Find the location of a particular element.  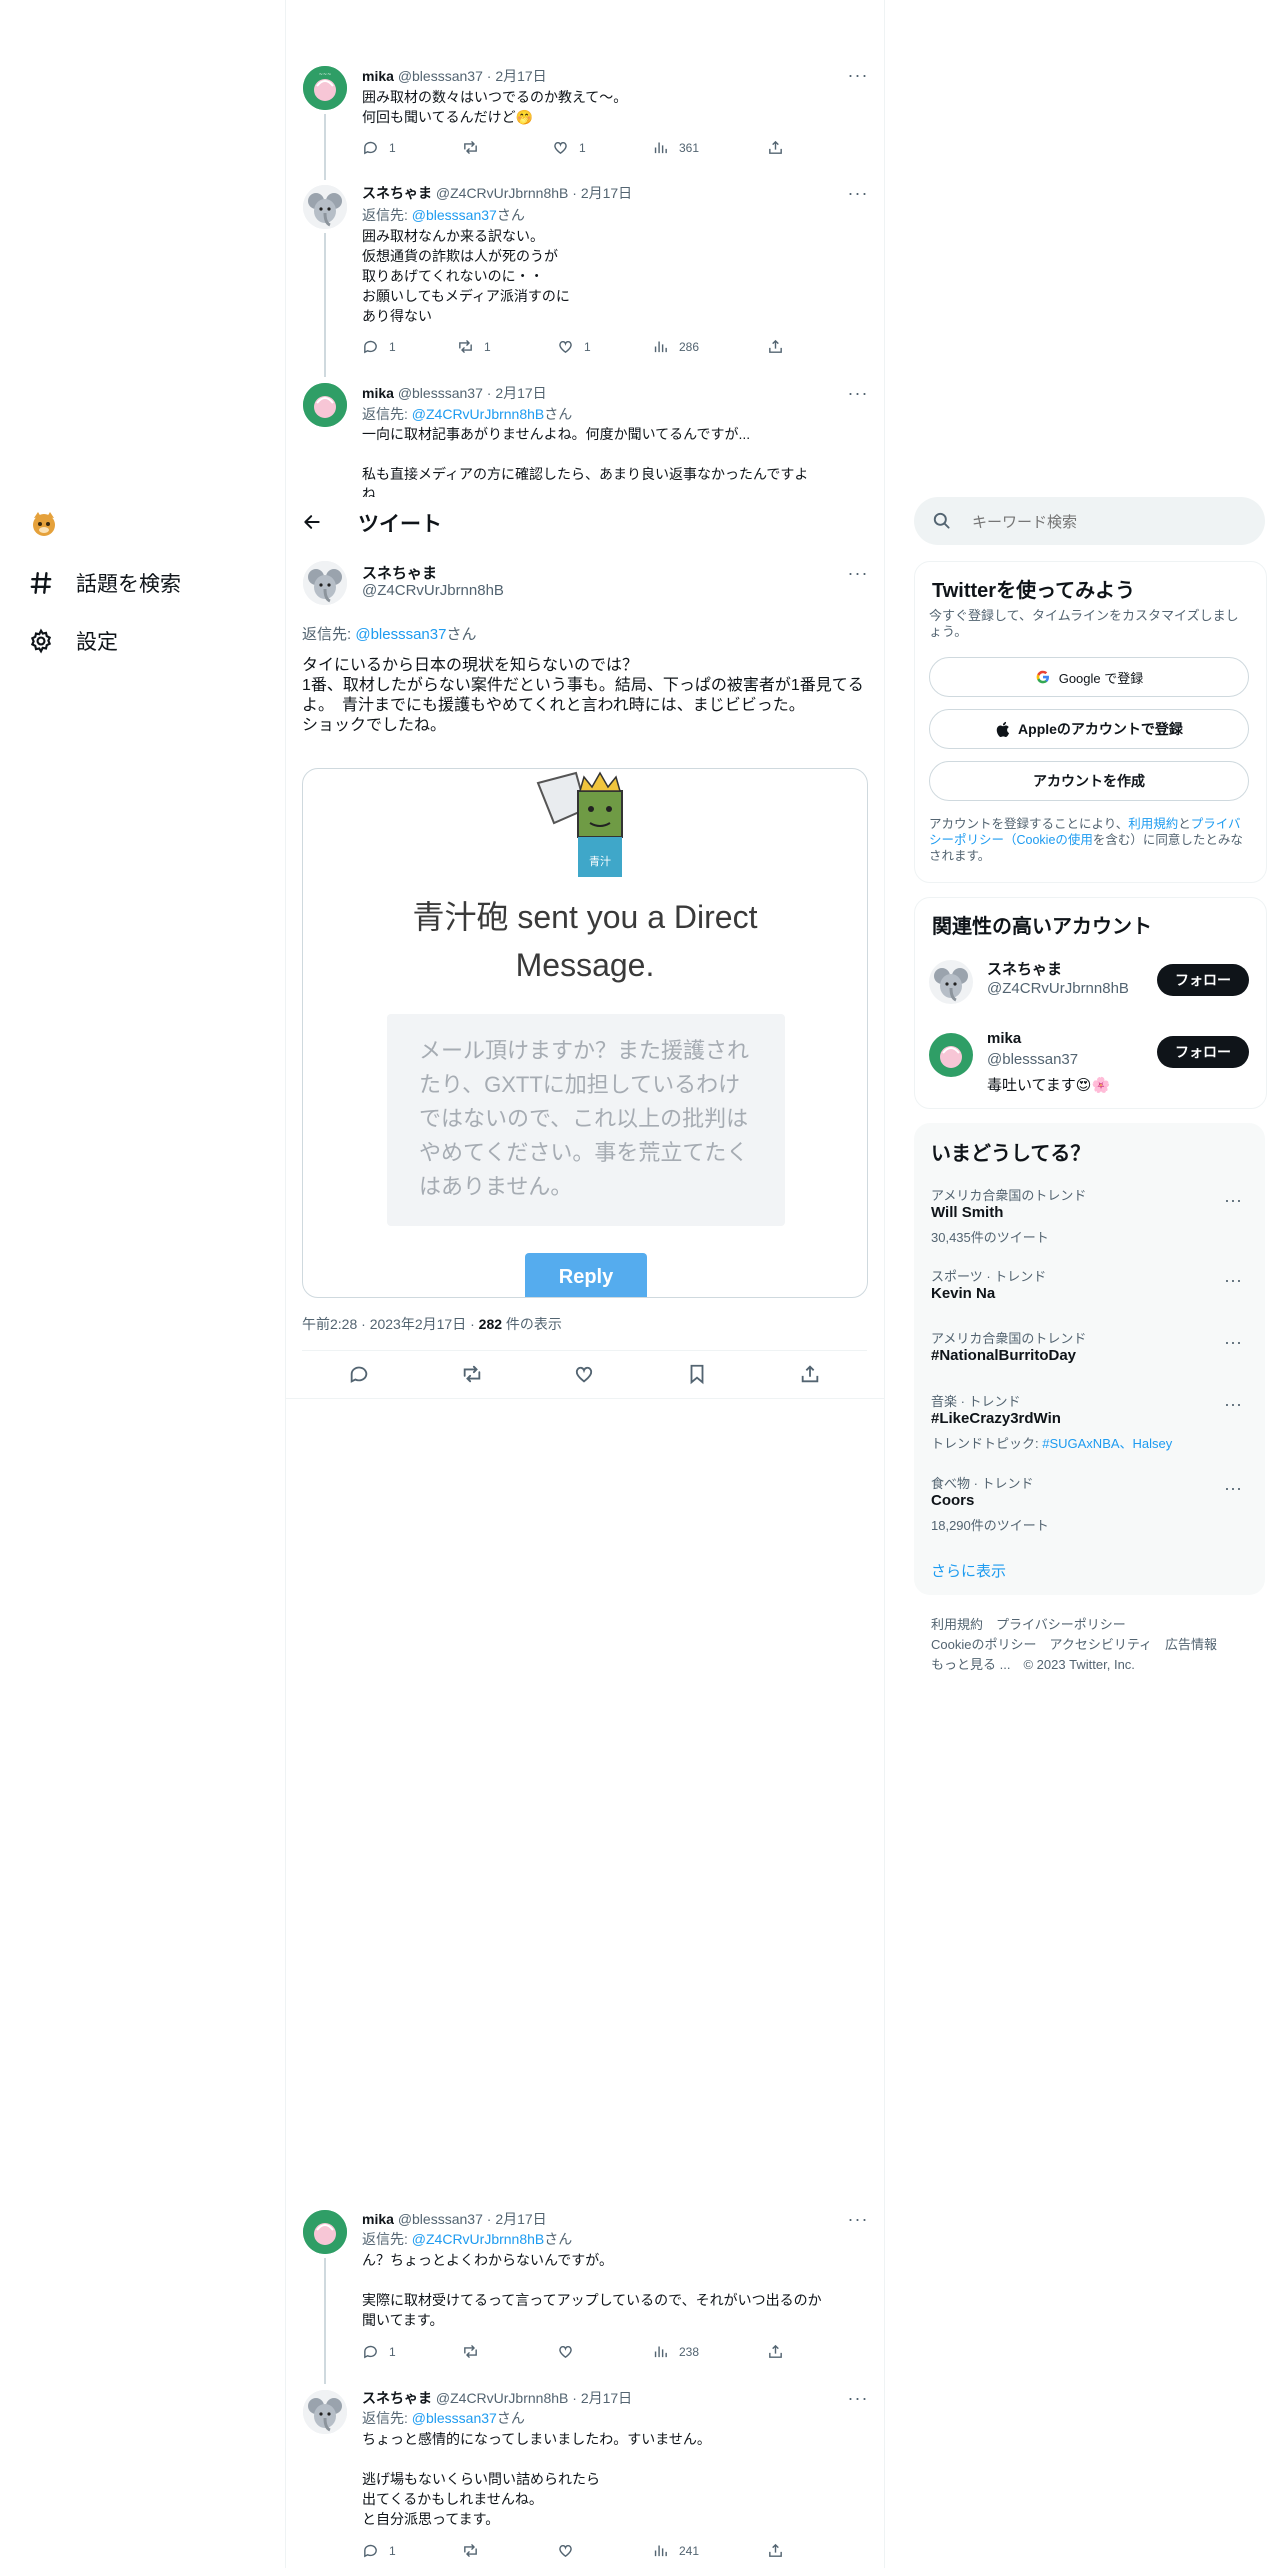

nav-explore: 話題を検索 is located at coordinates (104, 583).